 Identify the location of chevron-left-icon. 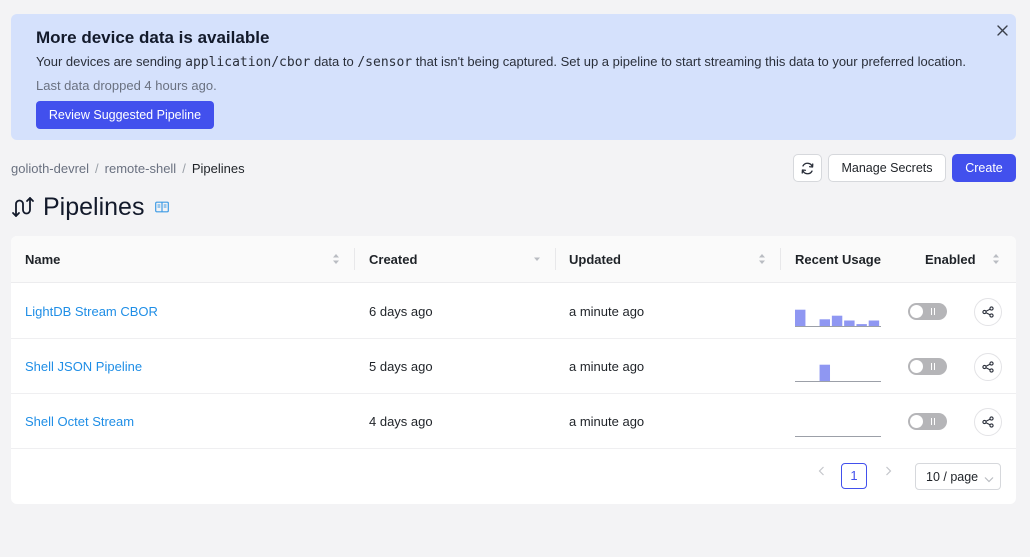
(821, 471).